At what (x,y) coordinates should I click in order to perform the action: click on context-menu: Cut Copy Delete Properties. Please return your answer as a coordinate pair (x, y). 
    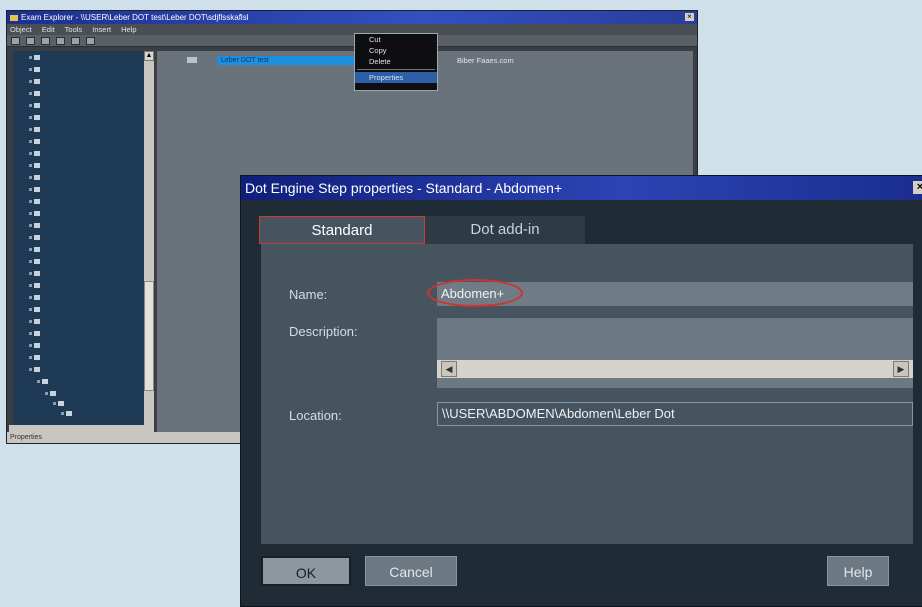
    Looking at the image, I should click on (396, 62).